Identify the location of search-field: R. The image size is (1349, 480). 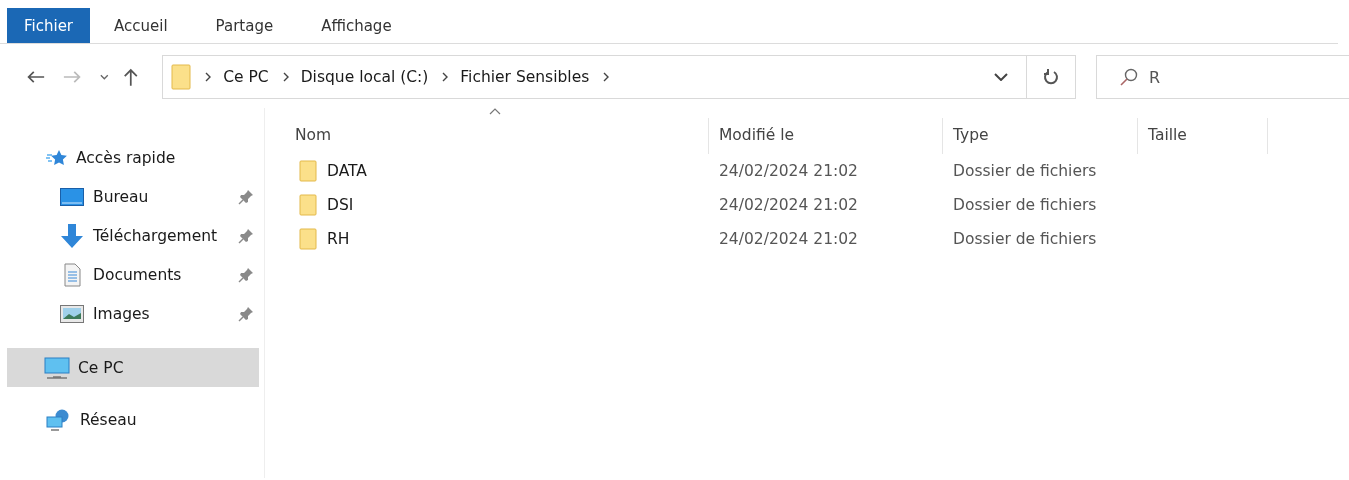
(1222, 77).